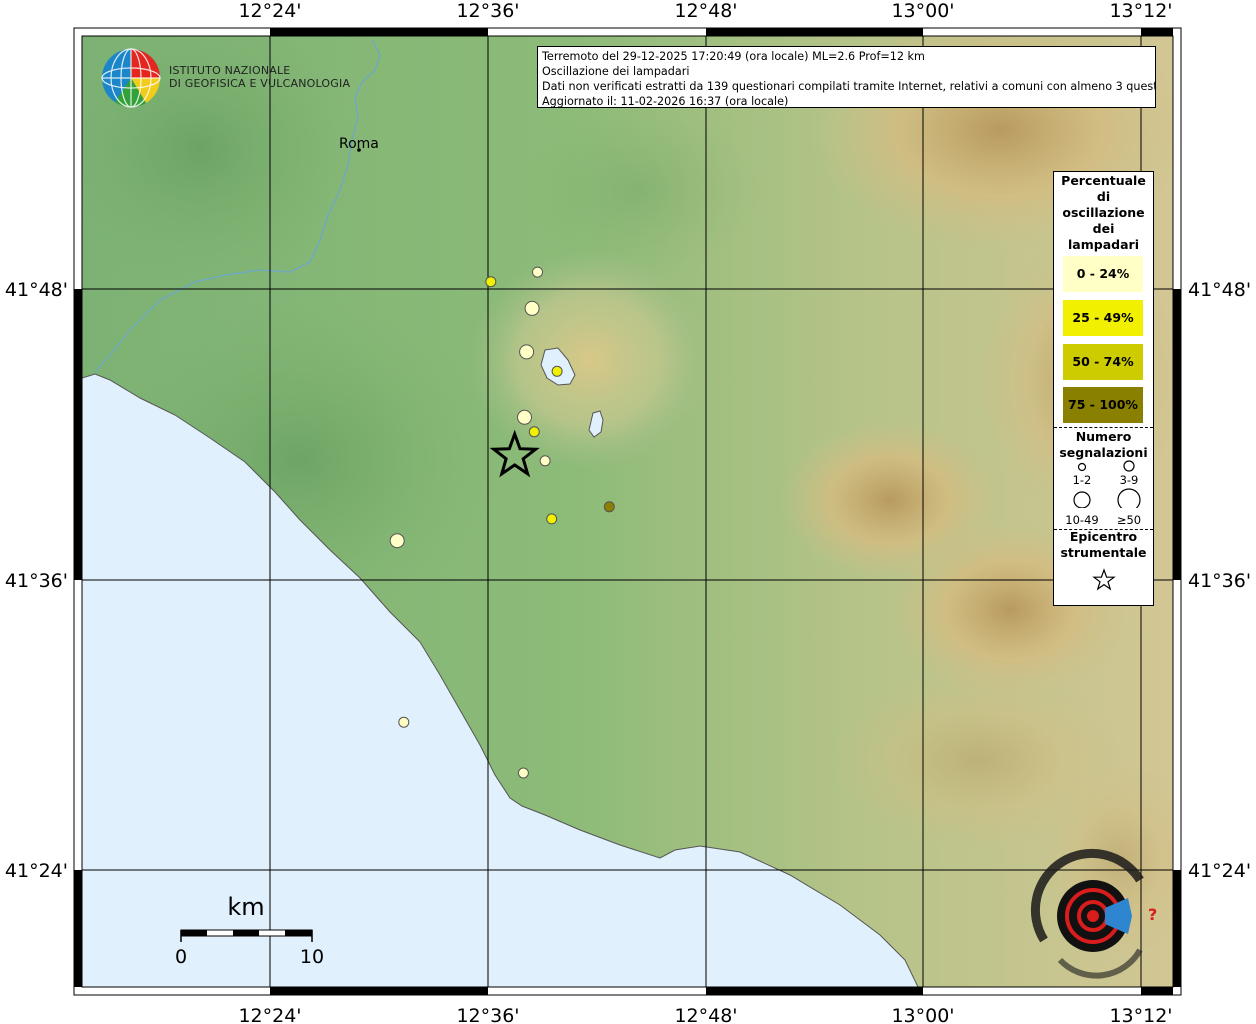  Describe the element at coordinates (1104, 579) in the screenshot. I see `legend-epicenter-star-icon` at that location.